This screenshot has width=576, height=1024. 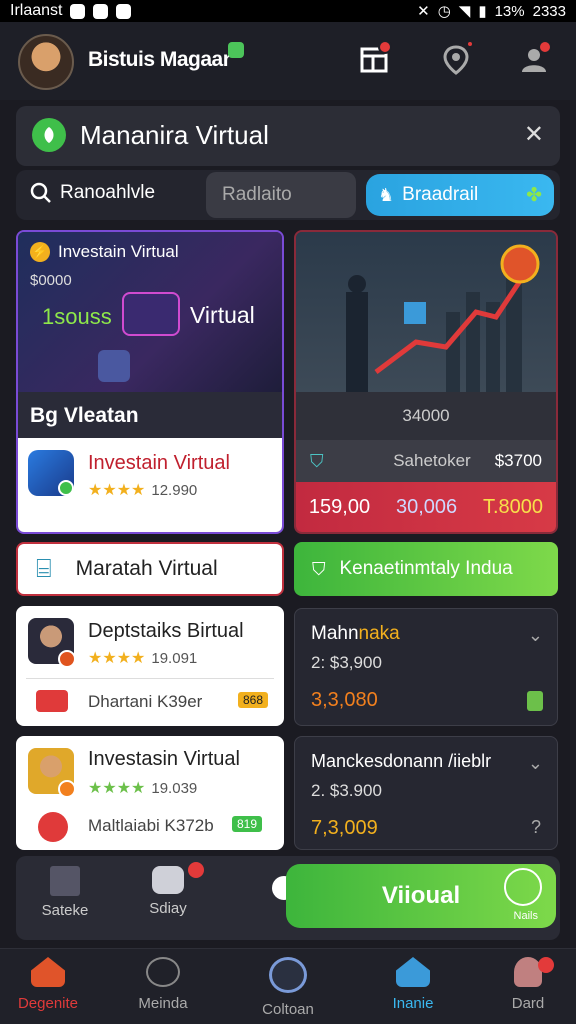 What do you see at coordinates (464, 11) in the screenshot?
I see `wifi-icon: ◥` at bounding box center [464, 11].